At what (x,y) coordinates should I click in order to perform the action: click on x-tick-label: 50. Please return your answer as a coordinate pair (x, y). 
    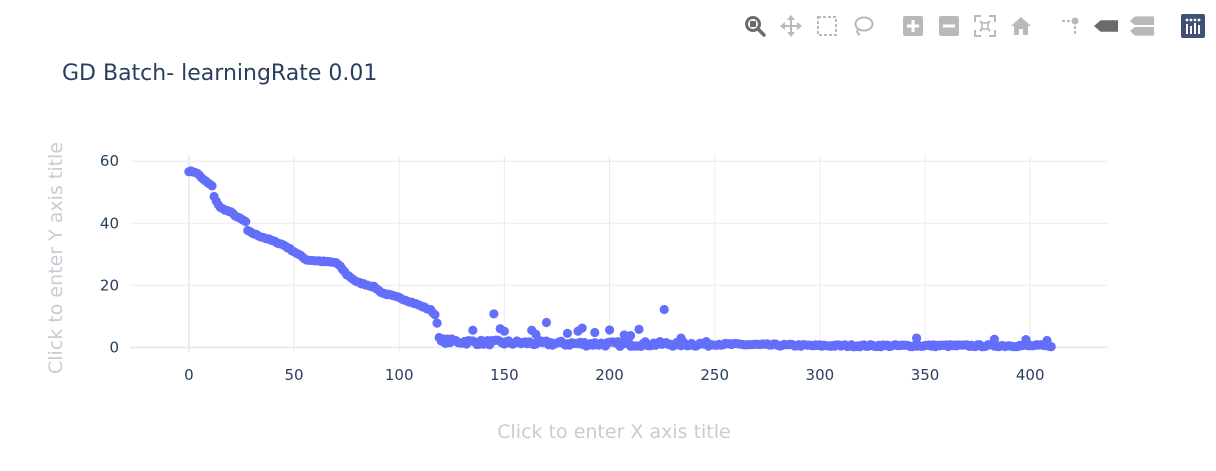
    Looking at the image, I should click on (294, 375).